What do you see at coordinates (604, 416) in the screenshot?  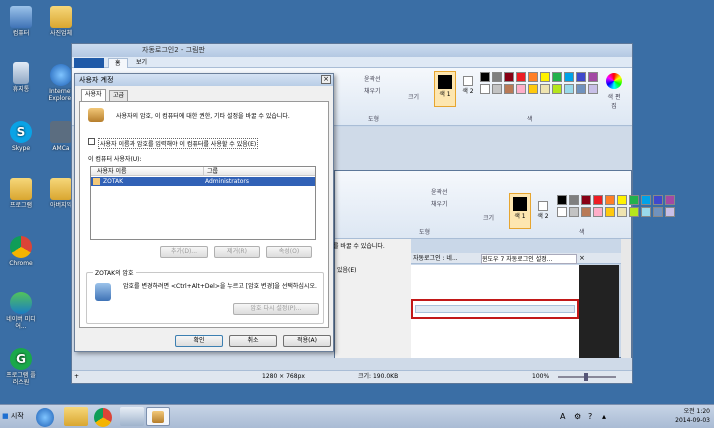 I see `tray-icons: ▴` at bounding box center [604, 416].